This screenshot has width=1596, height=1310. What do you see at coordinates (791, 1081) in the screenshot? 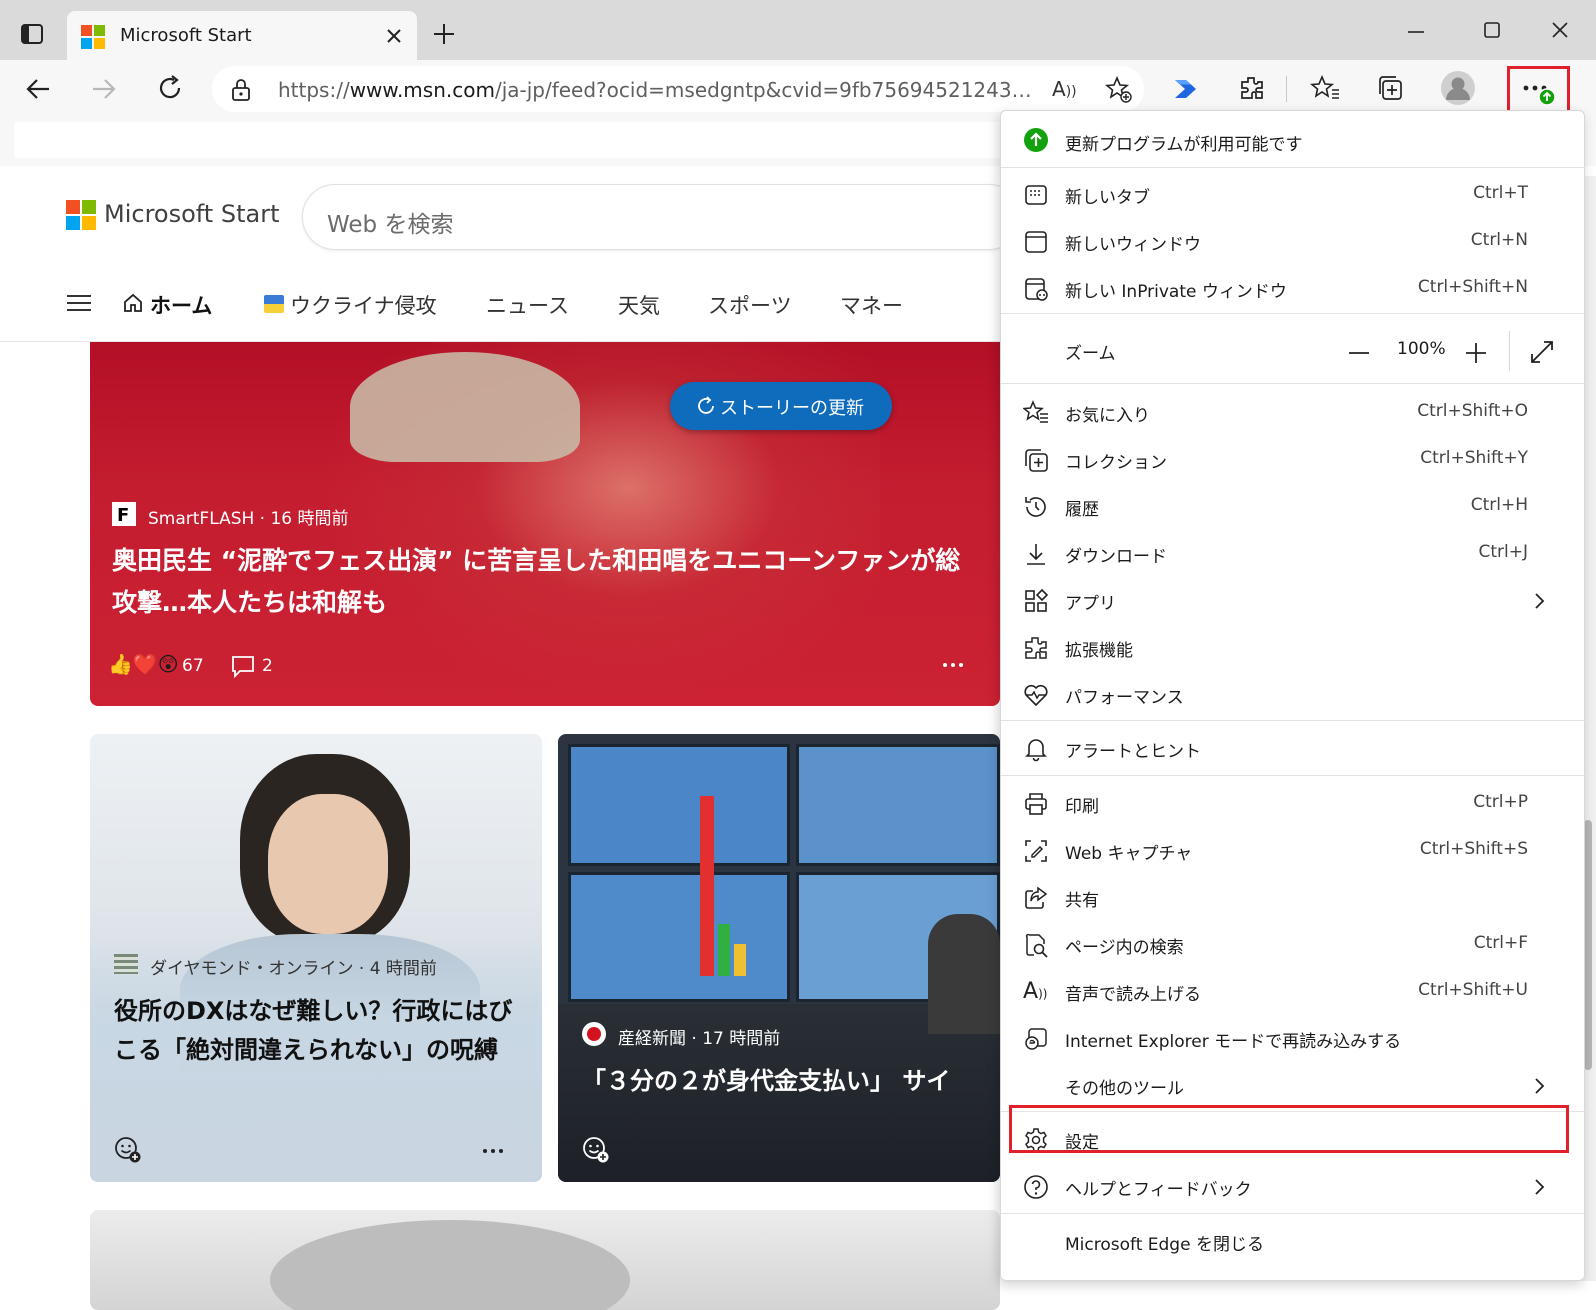
I see `card2-headline: 「３分の２が身代金支払い」 サイ` at bounding box center [791, 1081].